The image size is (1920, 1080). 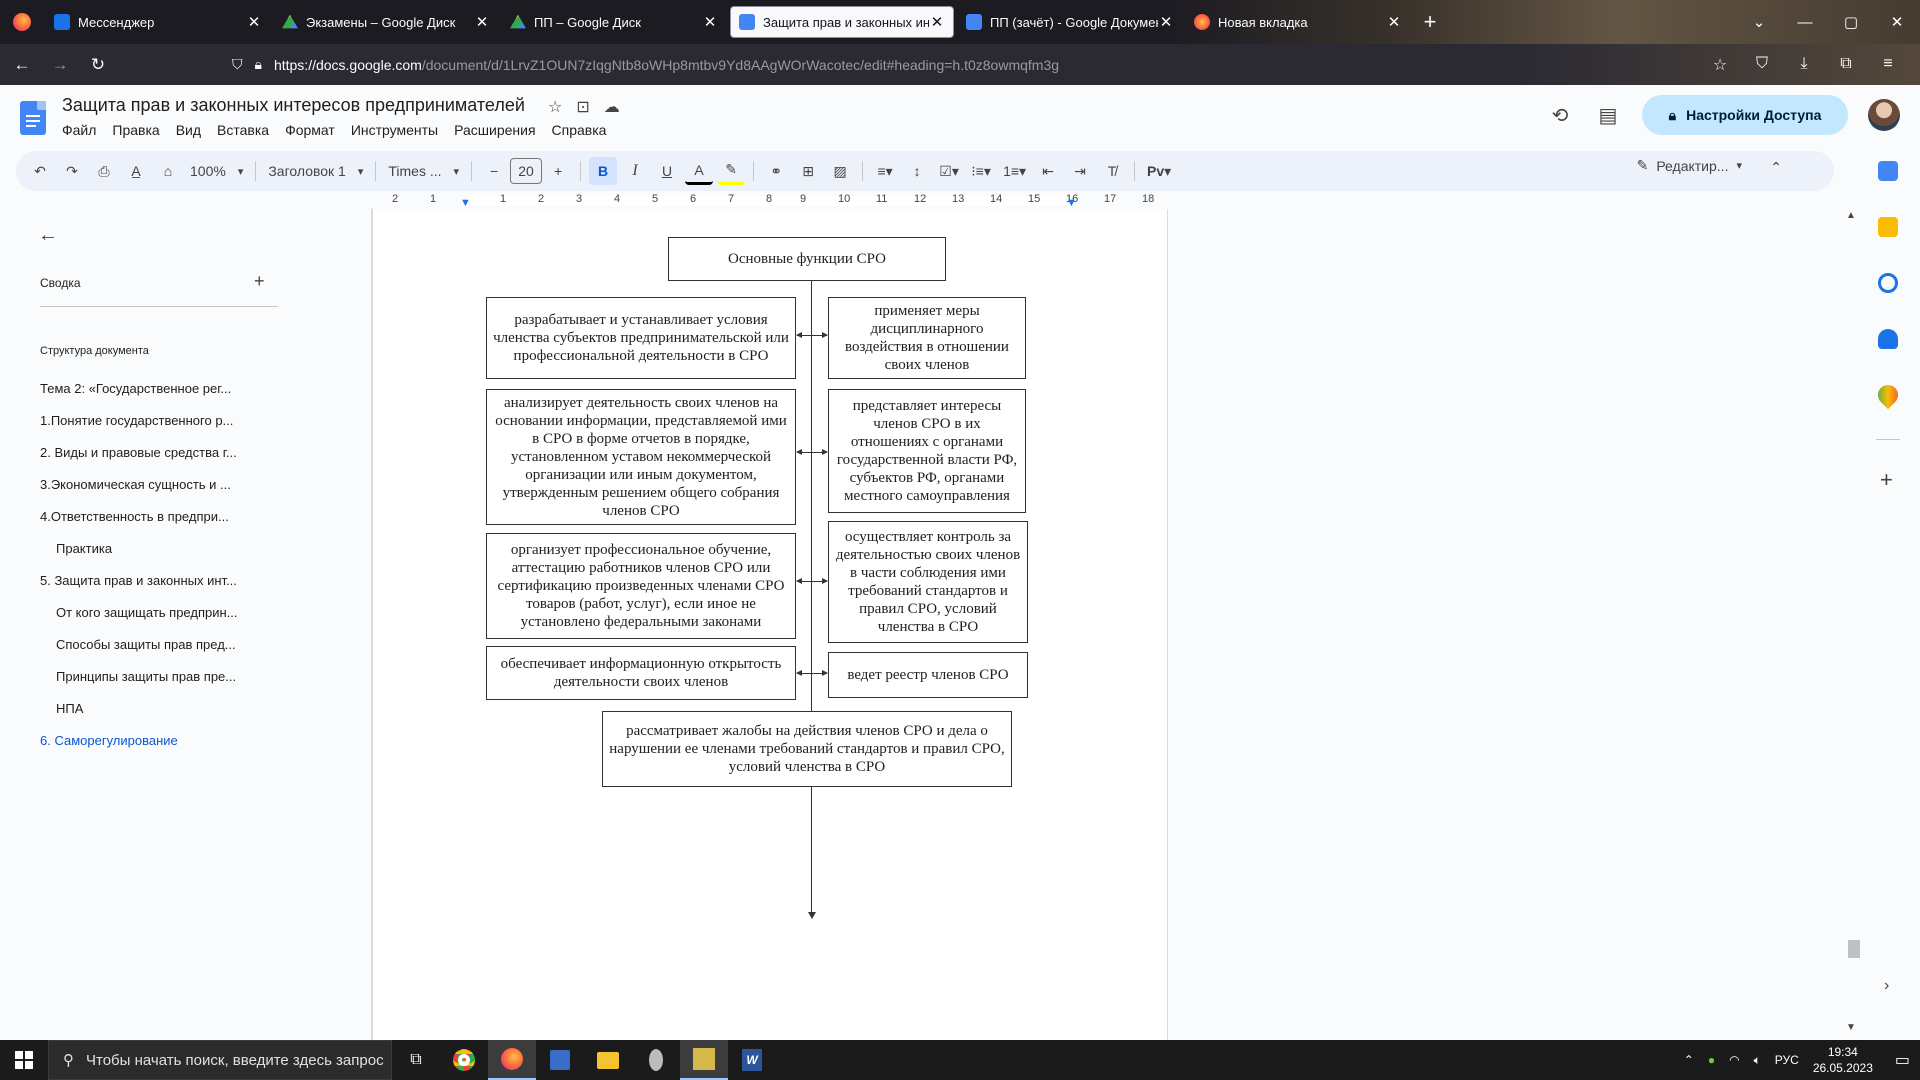 What do you see at coordinates (1112, 171) in the screenshot?
I see `clear-formatting-icon: T̸` at bounding box center [1112, 171].